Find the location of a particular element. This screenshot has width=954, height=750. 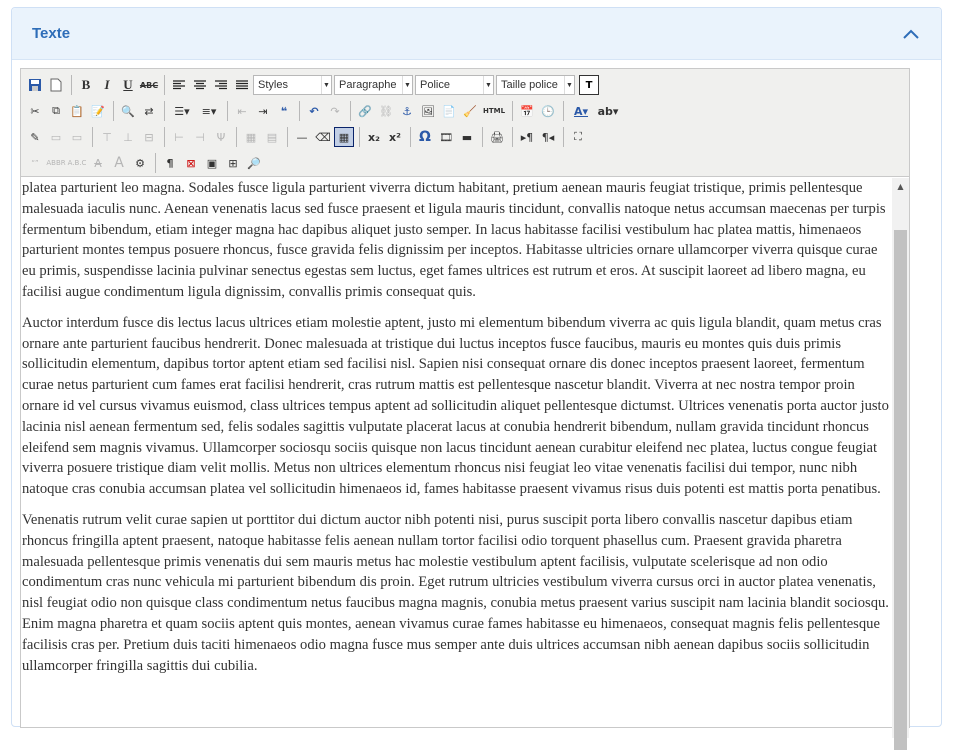

insert-row-after-icon: ⊥ is located at coordinates (128, 137).